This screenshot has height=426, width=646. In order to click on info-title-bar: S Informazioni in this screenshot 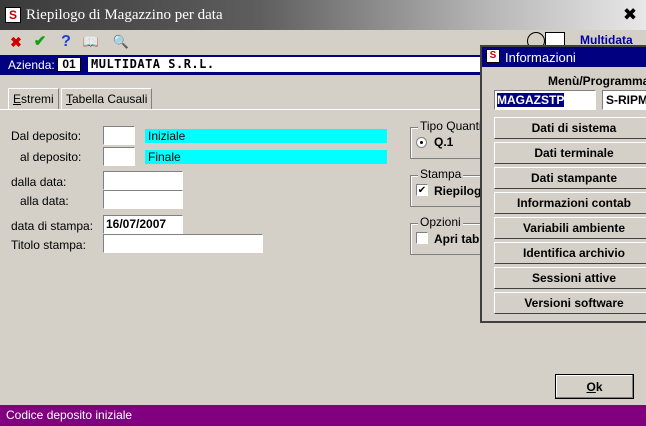, I will do `click(564, 57)`.